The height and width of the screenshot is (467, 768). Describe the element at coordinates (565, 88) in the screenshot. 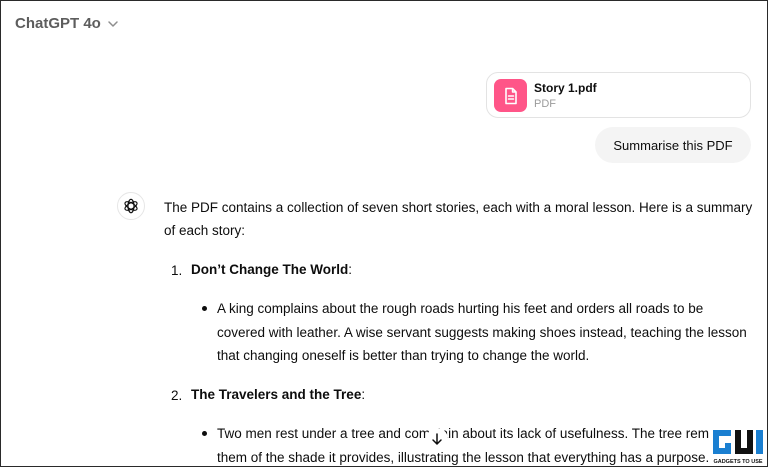

I see `attachment-name: Story 1.pdf` at that location.